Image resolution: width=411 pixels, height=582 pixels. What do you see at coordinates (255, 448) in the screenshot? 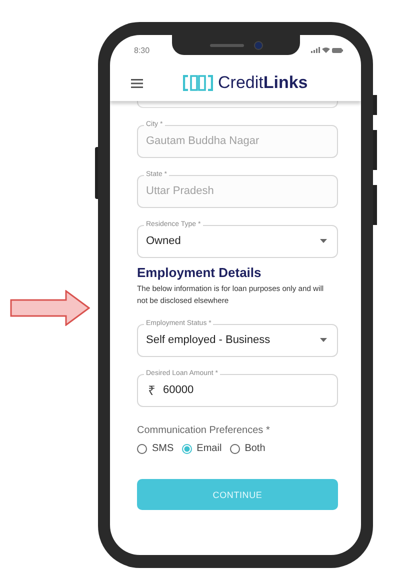
I see `radio-label: Both` at bounding box center [255, 448].